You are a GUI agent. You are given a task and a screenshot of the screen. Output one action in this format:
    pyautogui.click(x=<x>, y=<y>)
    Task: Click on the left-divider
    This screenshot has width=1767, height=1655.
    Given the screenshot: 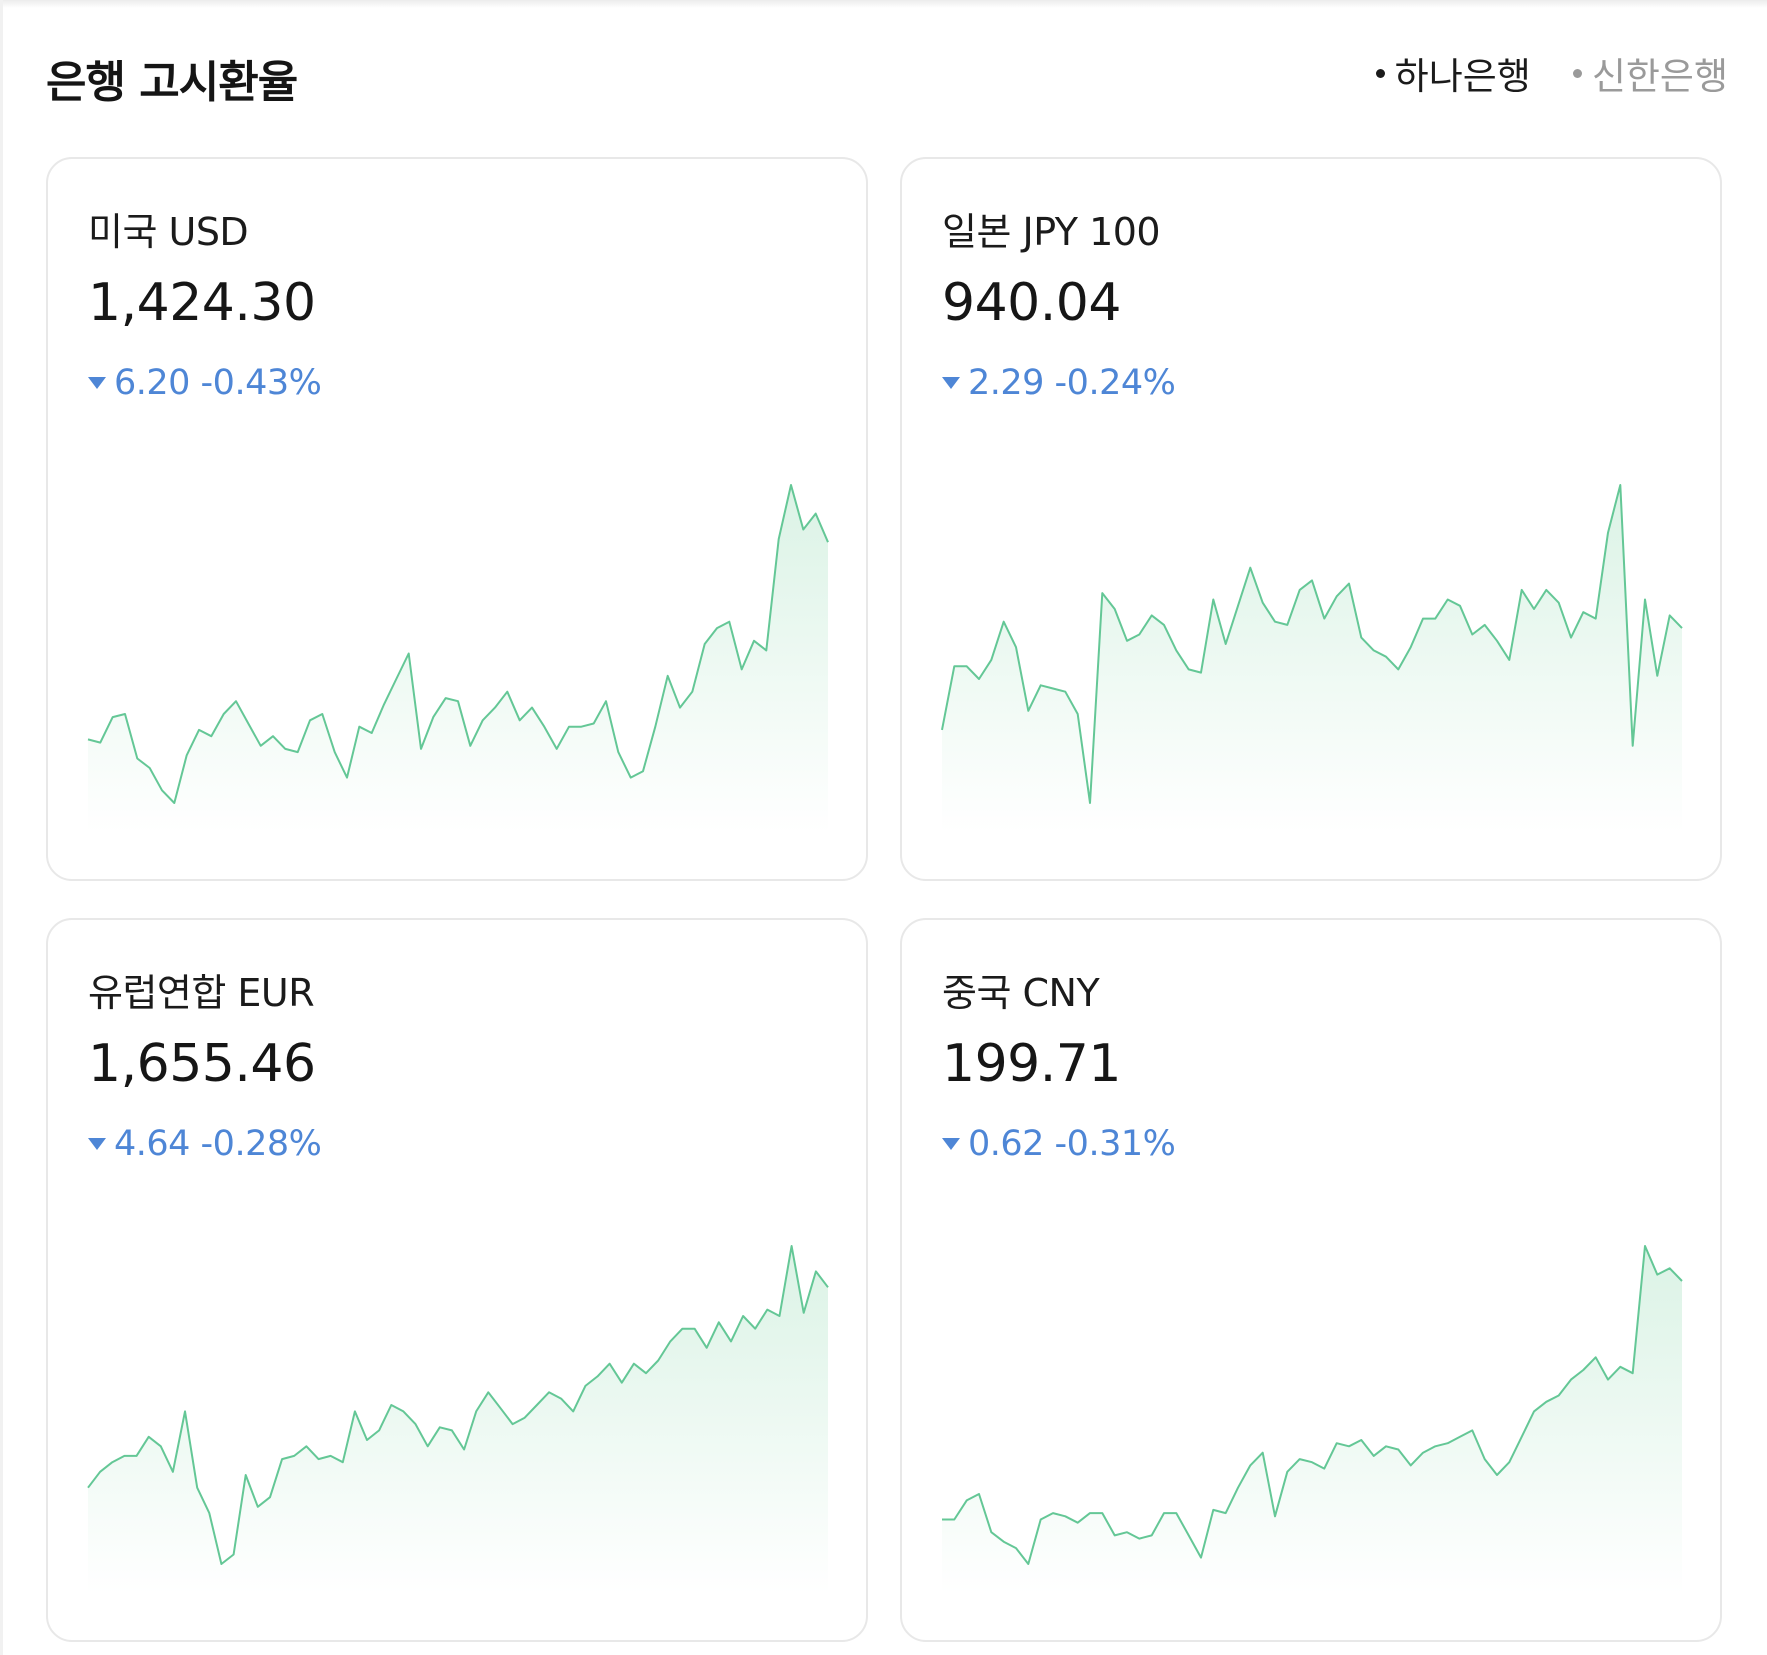 What is the action you would take?
    pyautogui.click(x=1, y=827)
    